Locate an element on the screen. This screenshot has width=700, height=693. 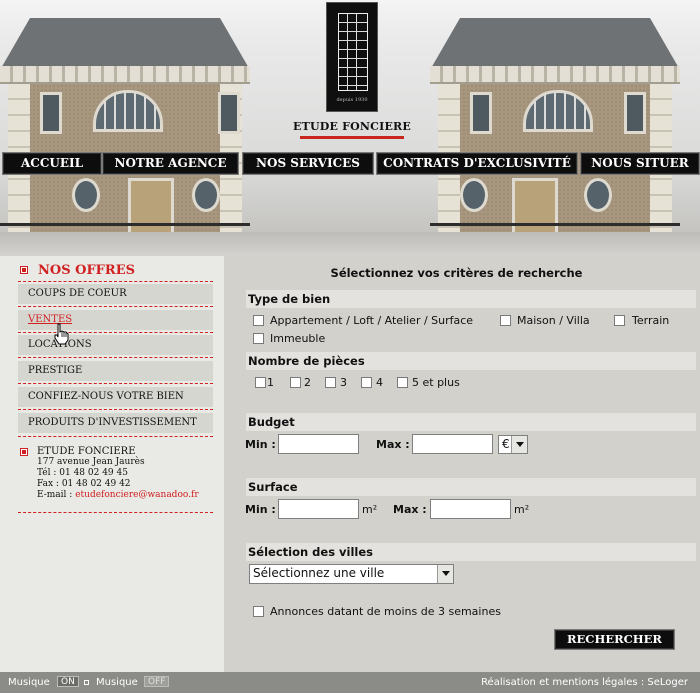
label-pieces-3: 3 is located at coordinates (343, 382).